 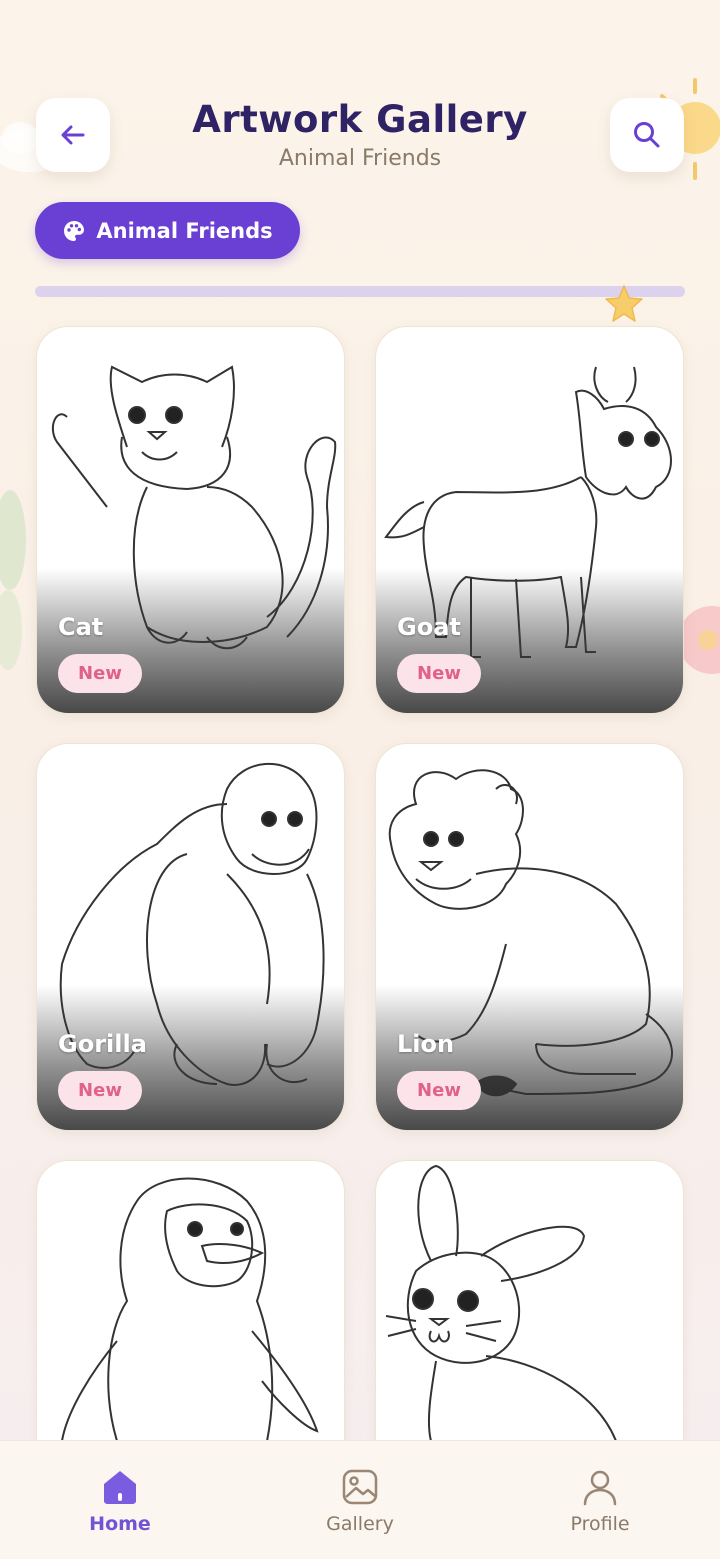 I want to click on home-icon, so click(x=120, y=1487).